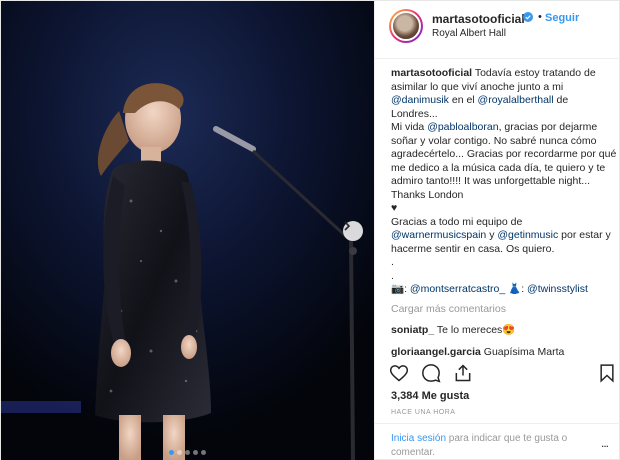  What do you see at coordinates (438, 235) in the screenshot?
I see `mention-link: @warnermusicspain` at bounding box center [438, 235].